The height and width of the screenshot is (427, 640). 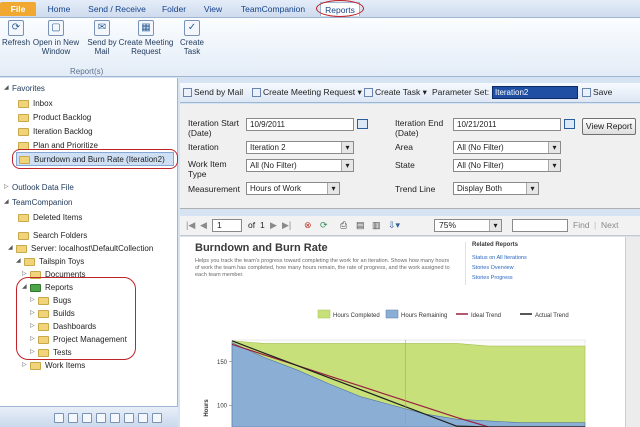 What do you see at coordinates (102, 38) in the screenshot?
I see `send-by-mail-button: ✉ Send by Mail` at bounding box center [102, 38].